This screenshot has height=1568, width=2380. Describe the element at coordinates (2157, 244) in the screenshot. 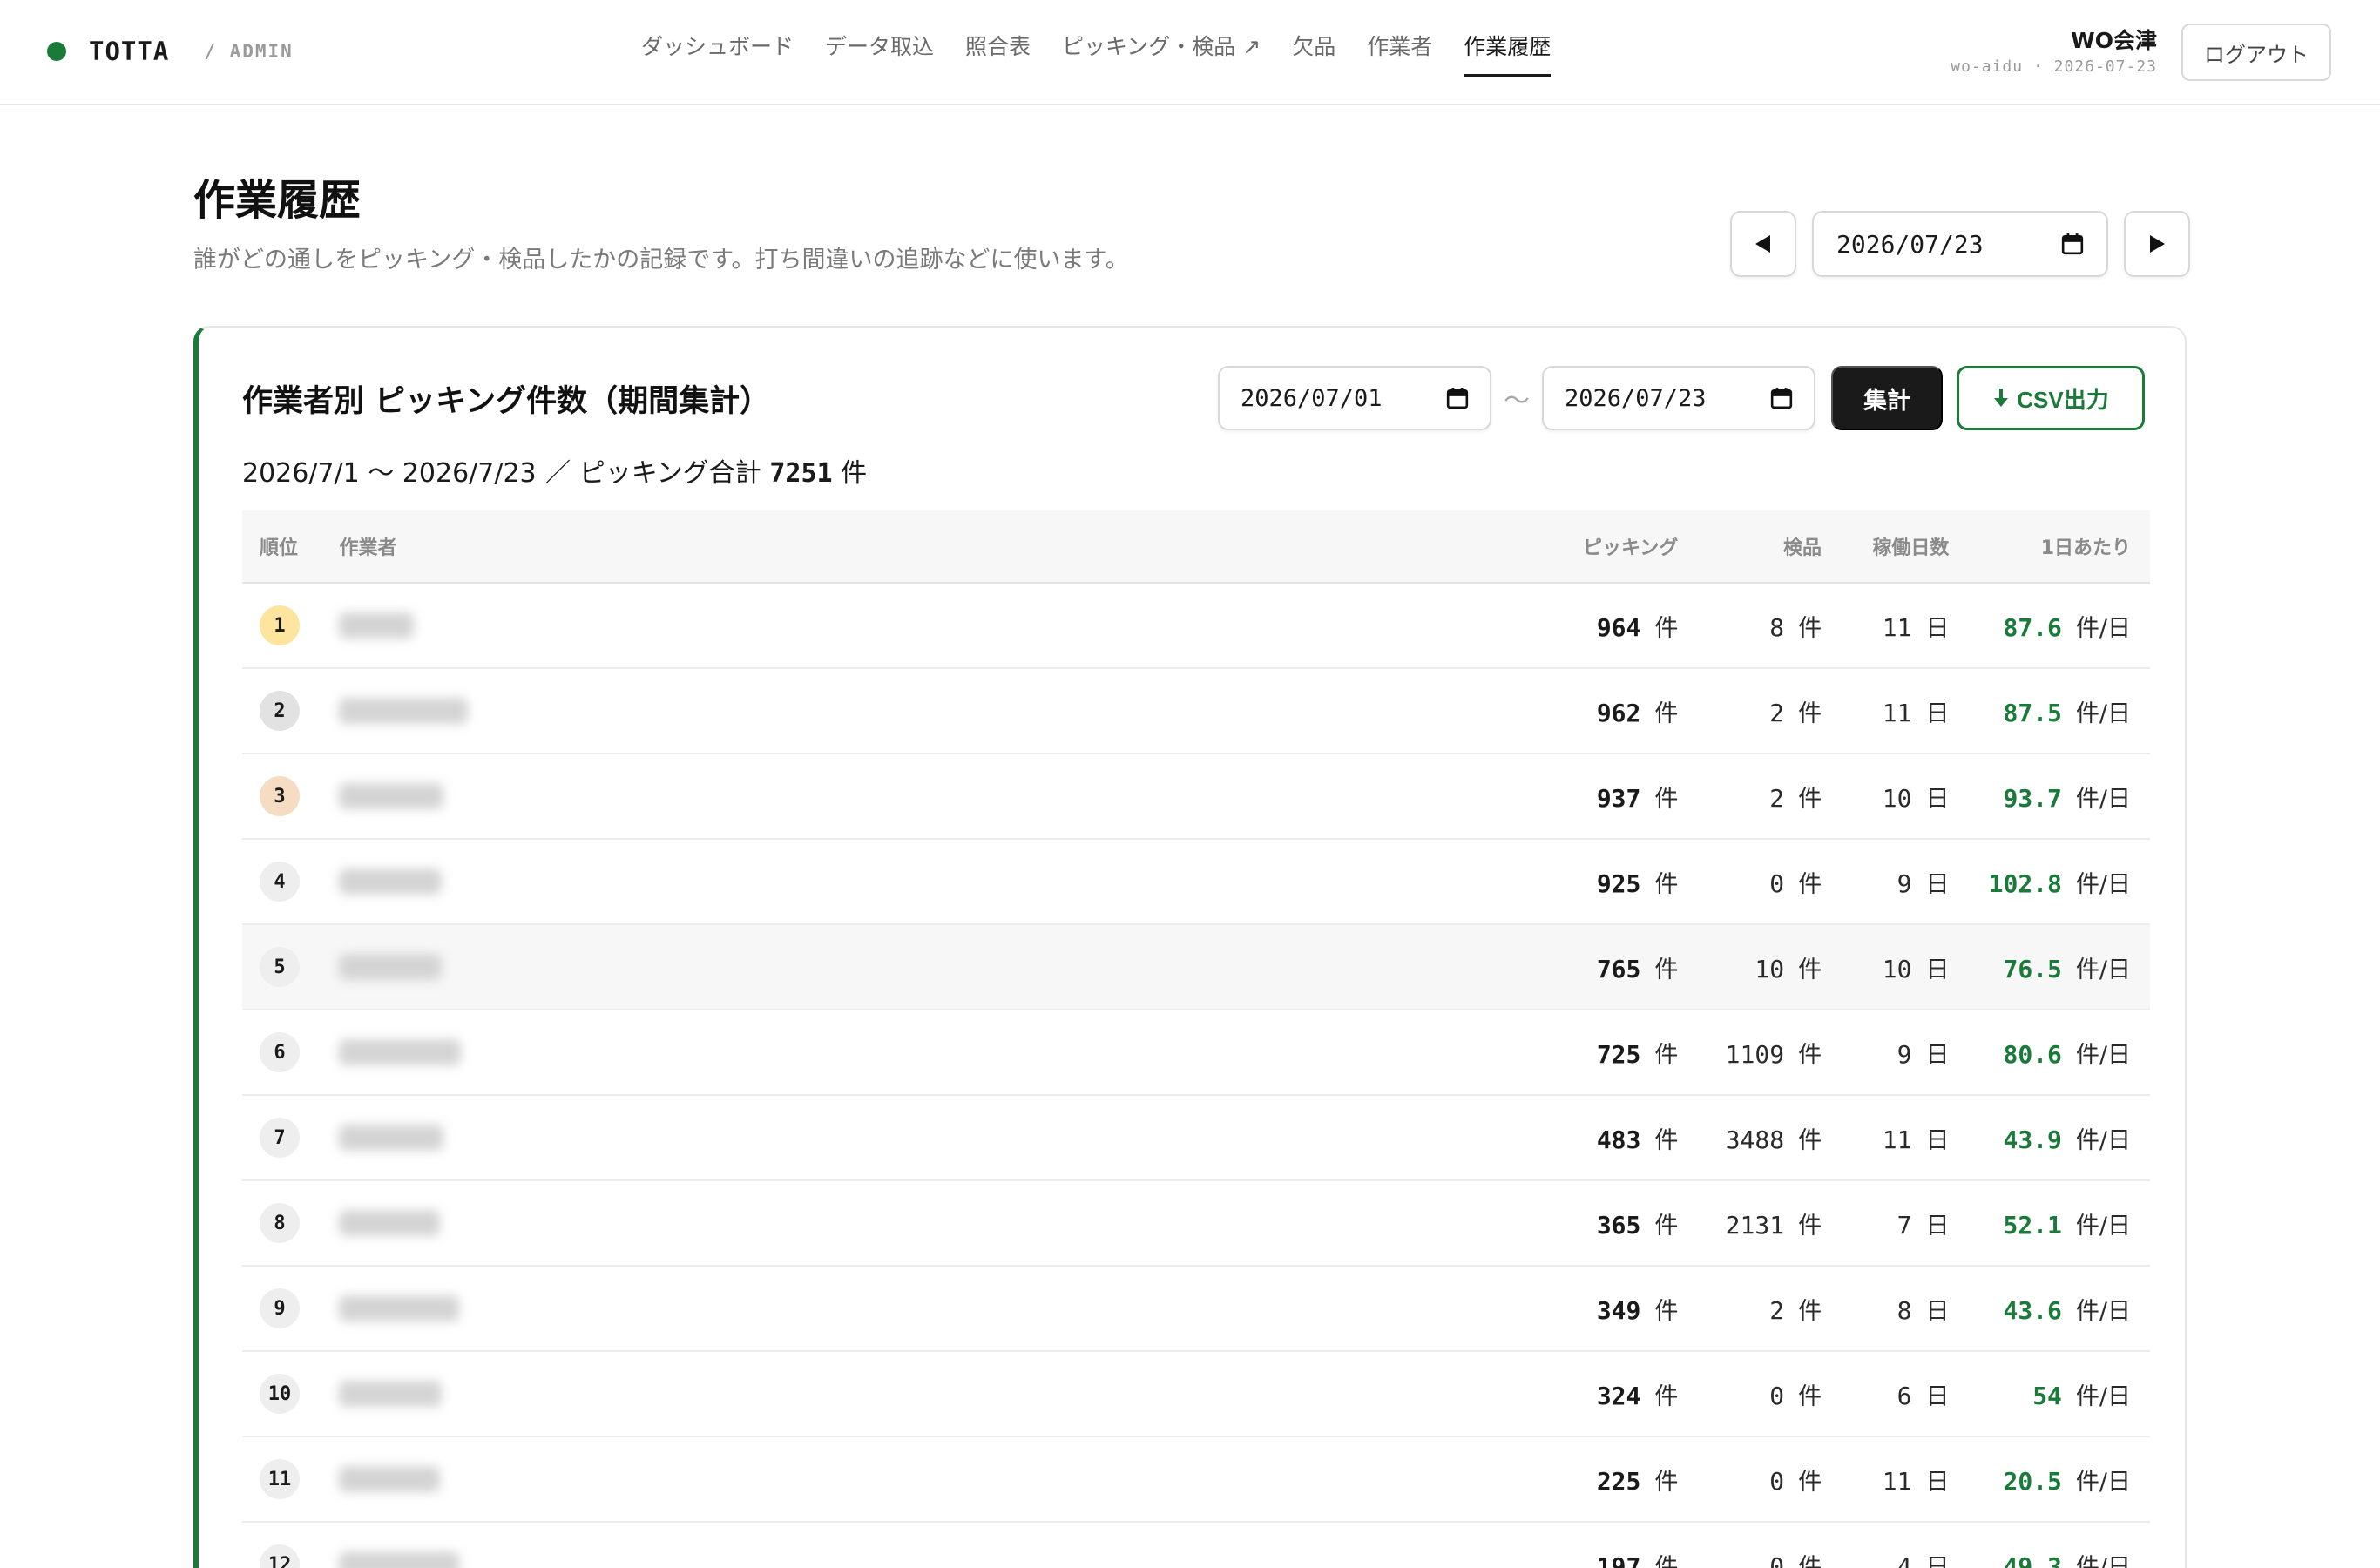

I see `next-day-button` at that location.